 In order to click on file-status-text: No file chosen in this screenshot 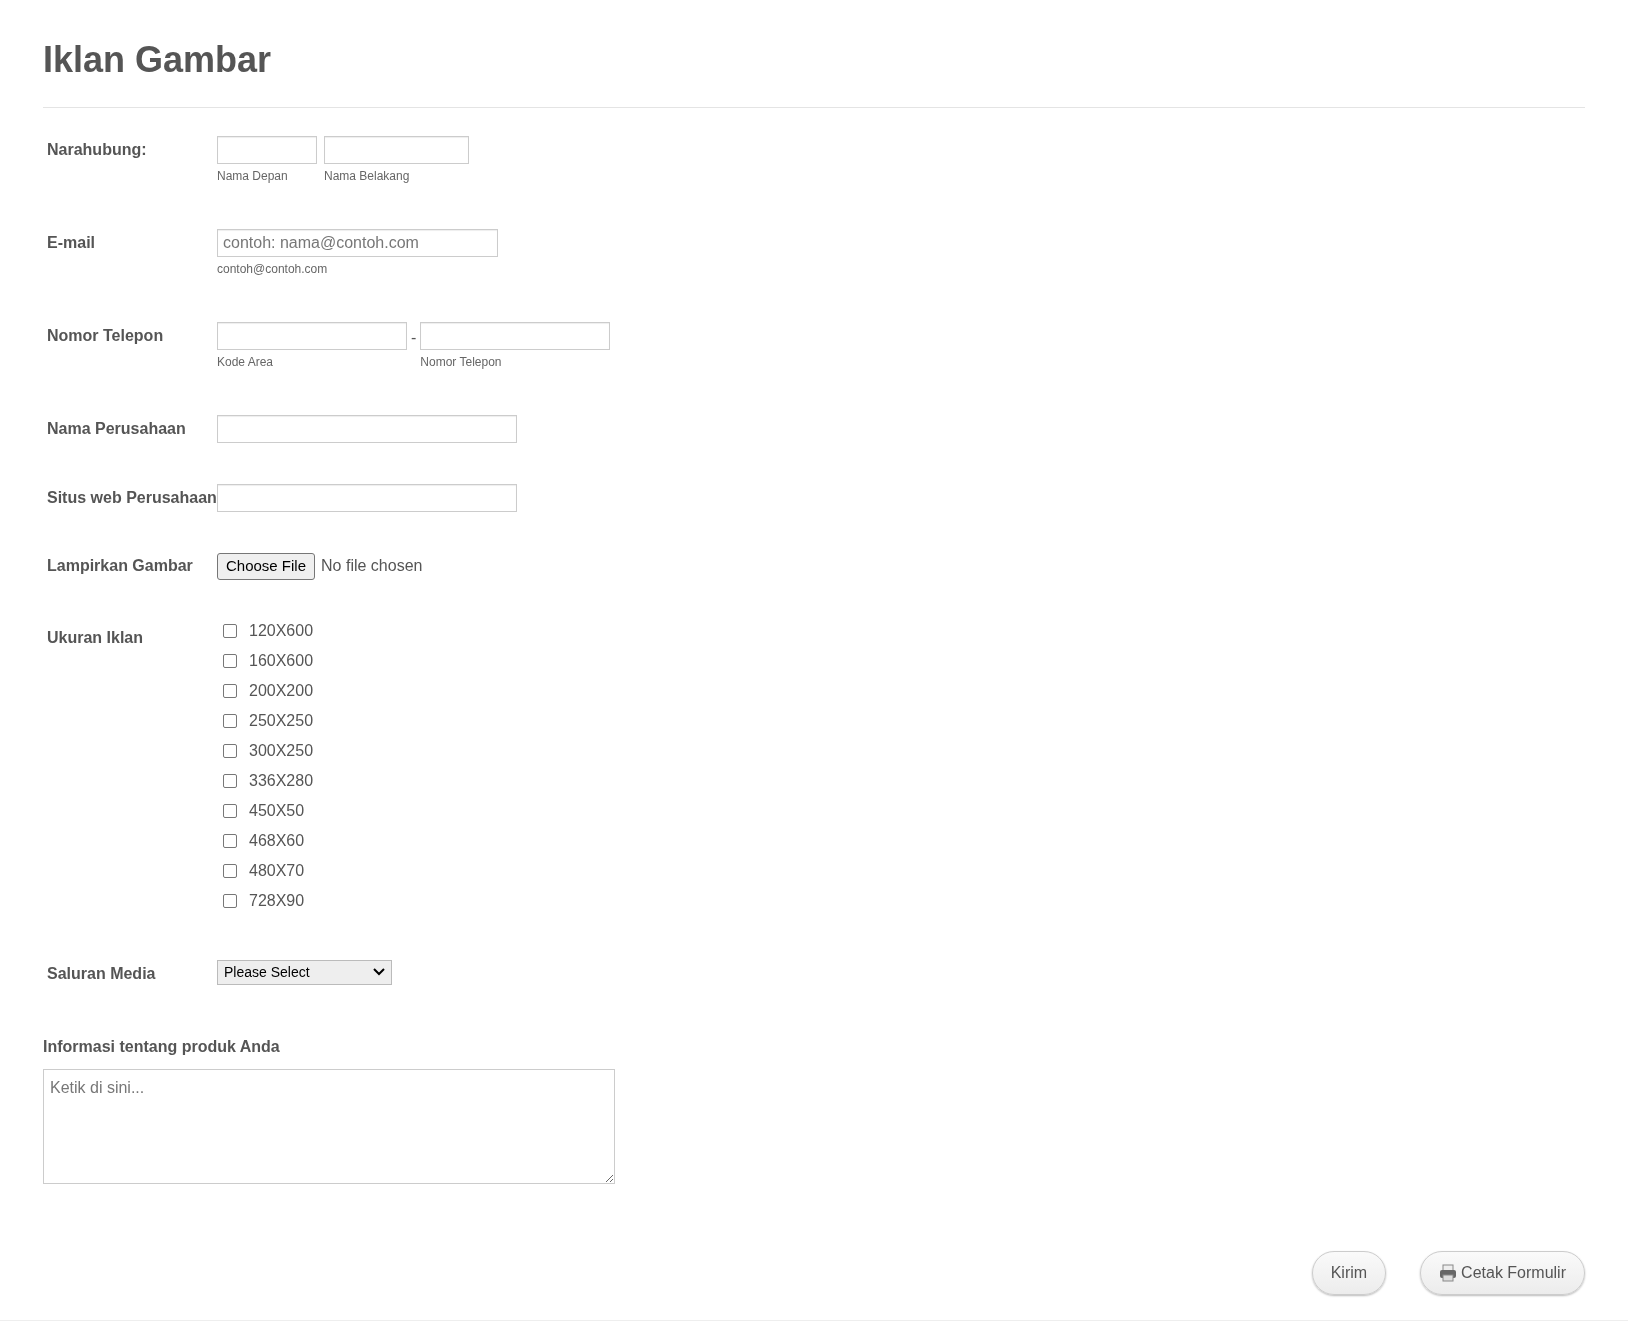, I will do `click(372, 566)`.